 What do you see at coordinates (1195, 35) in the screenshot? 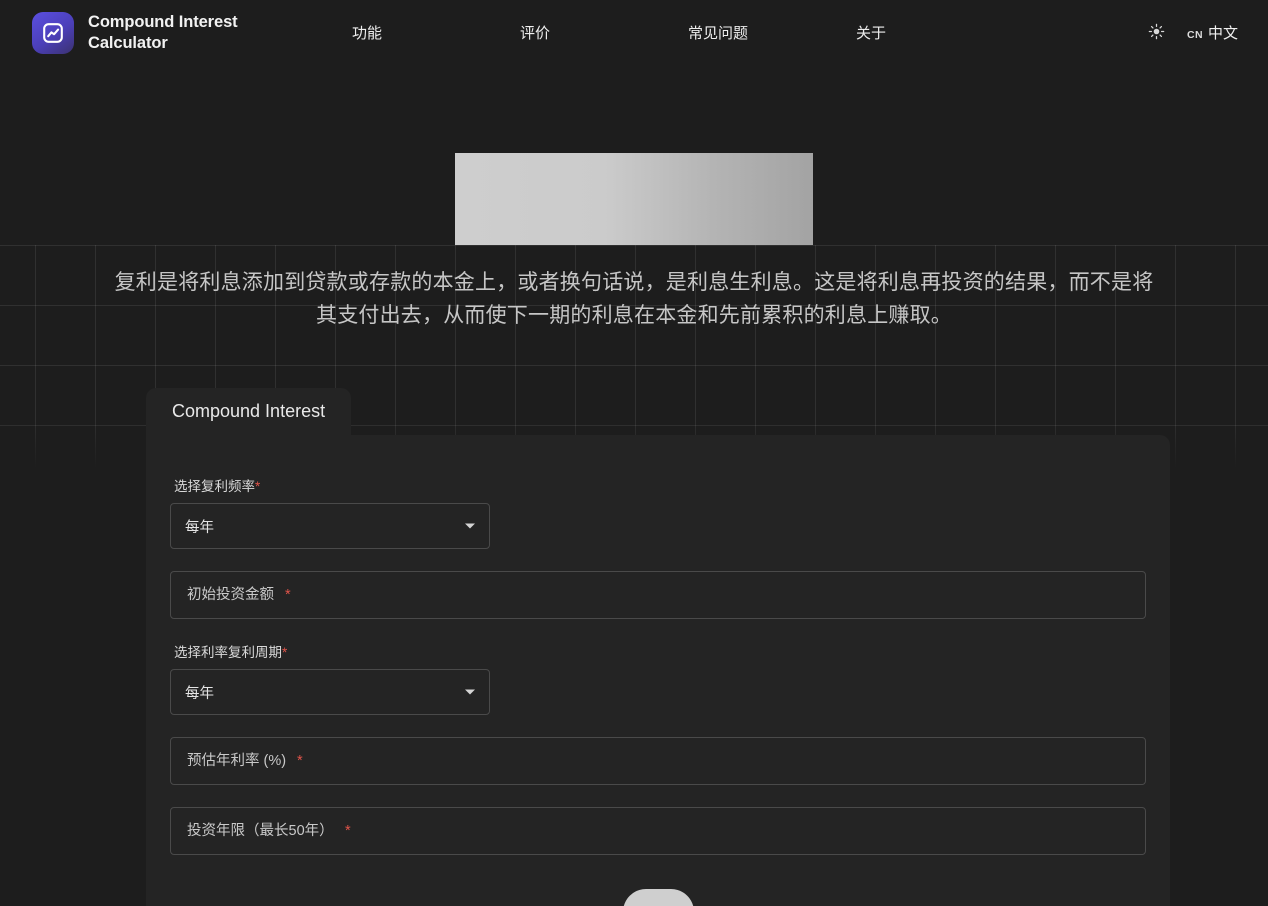
I see `language-code: CN` at bounding box center [1195, 35].